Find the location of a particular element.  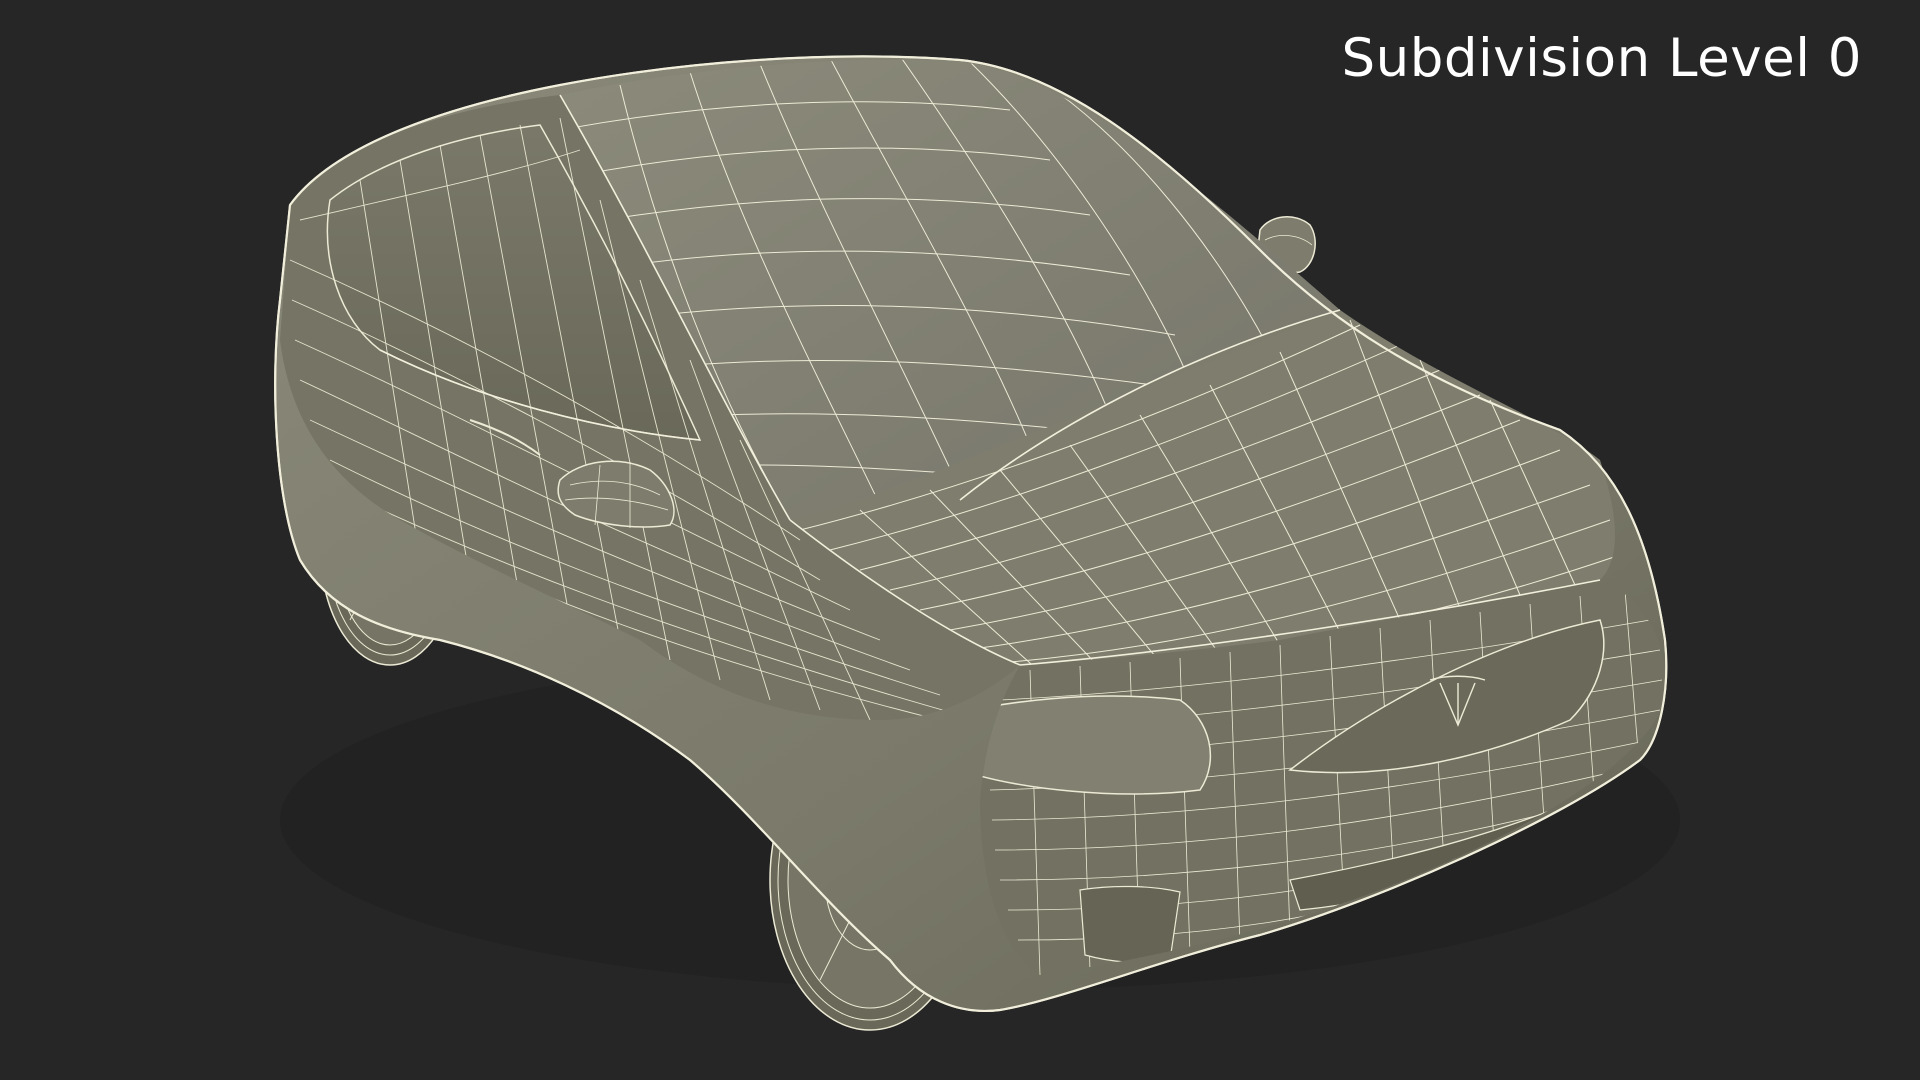

subdivision-level-label: Subdivision Level 0 is located at coordinates (1601, 58).